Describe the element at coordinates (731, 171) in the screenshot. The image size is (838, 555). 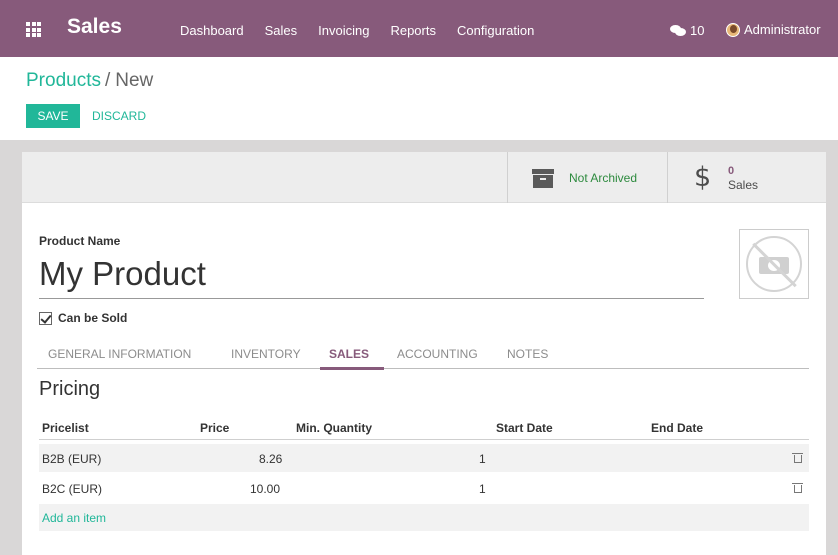
I see `sales-count: 0` at that location.